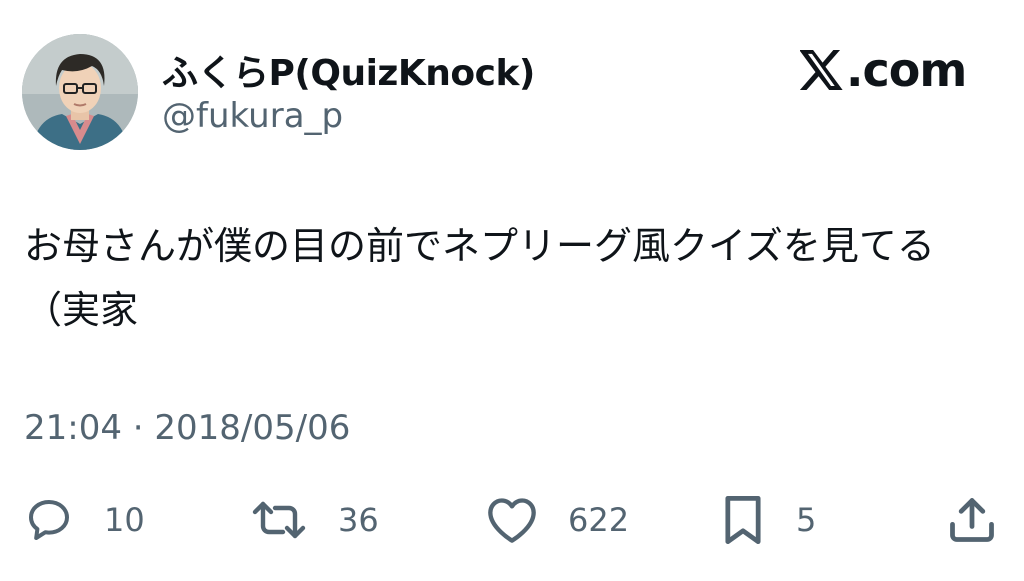 The height and width of the screenshot is (581, 1024). What do you see at coordinates (599, 520) in the screenshot?
I see `like-count: 622` at bounding box center [599, 520].